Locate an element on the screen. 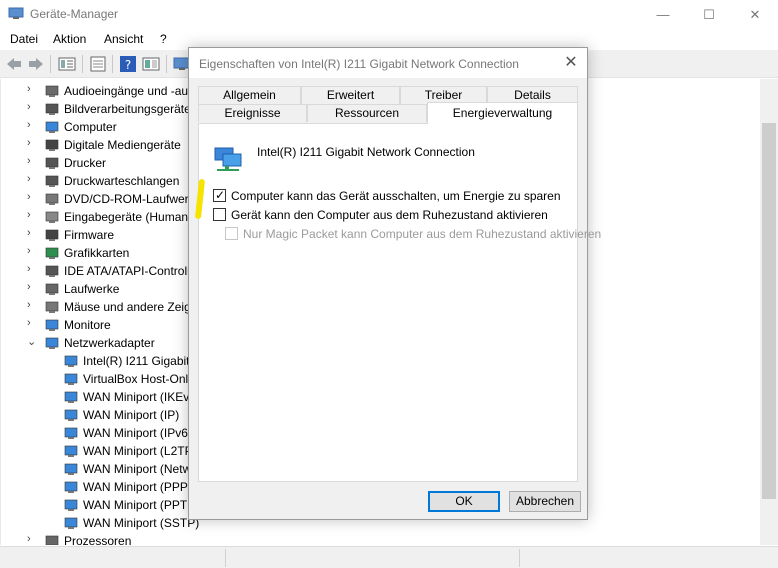 The width and height of the screenshot is (778, 568). tree-item-label: VirtualBox Host-Onl is located at coordinates (136, 379).